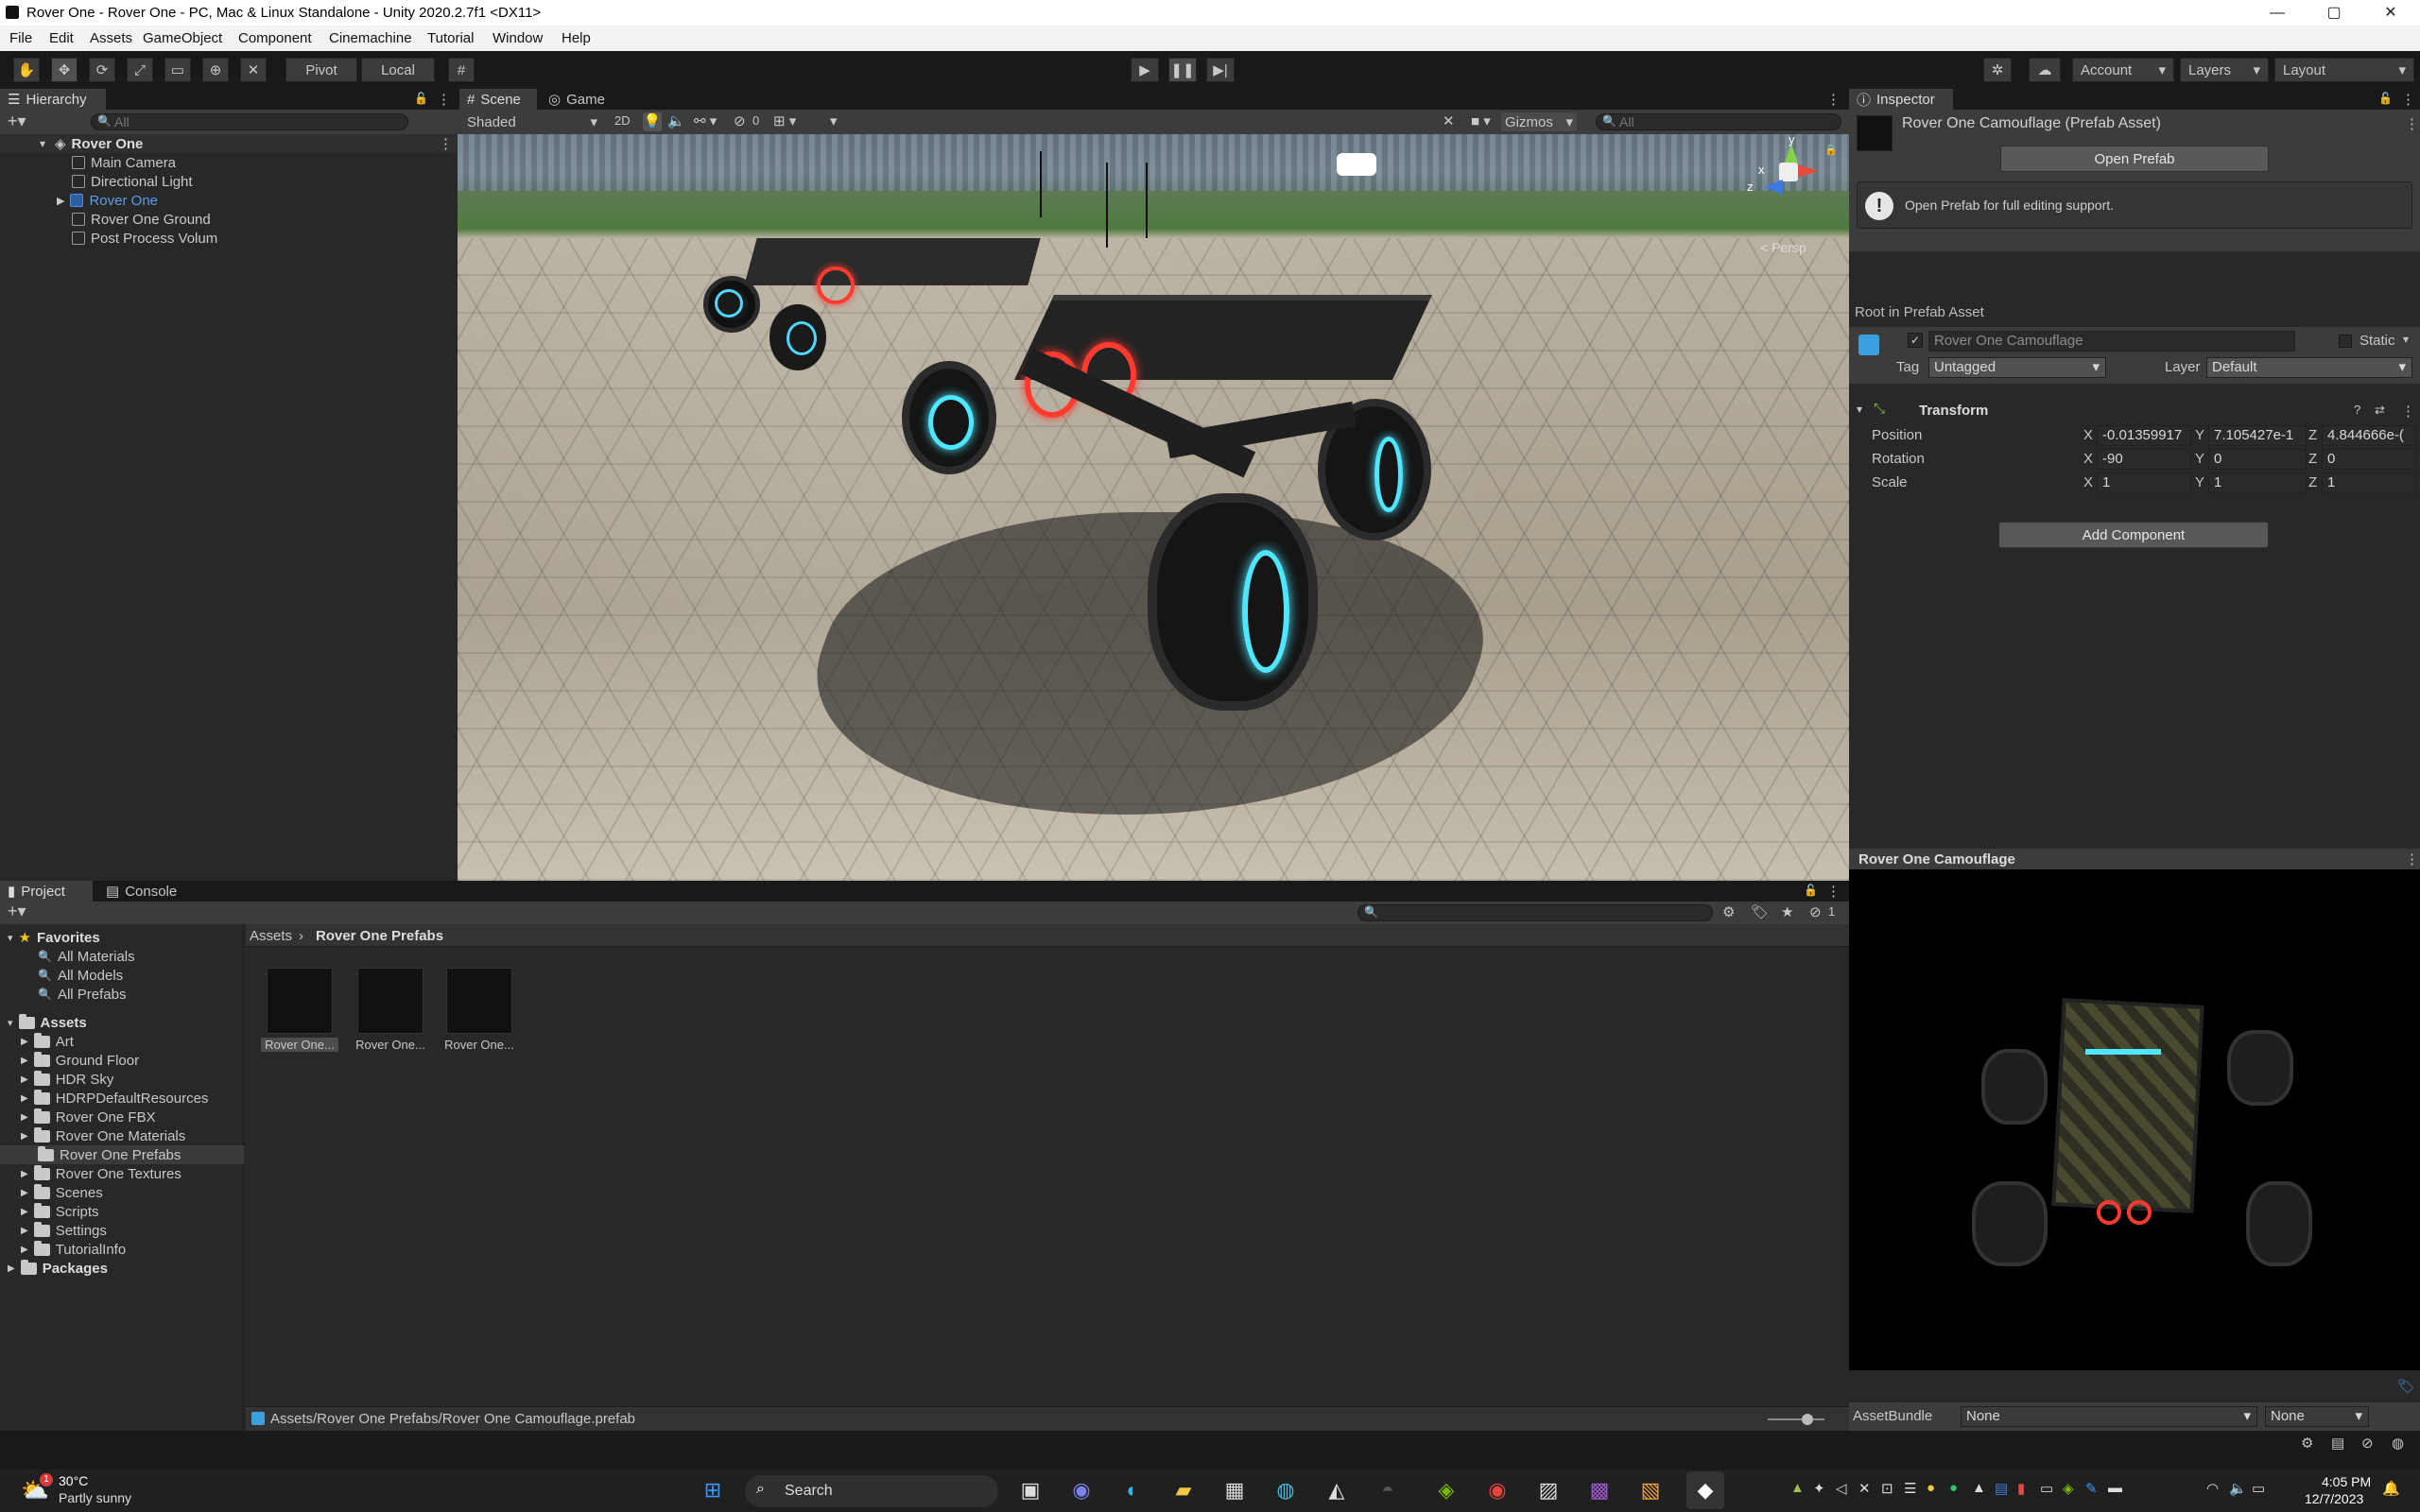  Describe the element at coordinates (398, 70) in the screenshot. I see `local-button: Local` at that location.